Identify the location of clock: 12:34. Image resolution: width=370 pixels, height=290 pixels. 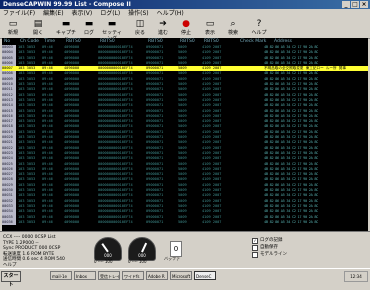
(356, 276).